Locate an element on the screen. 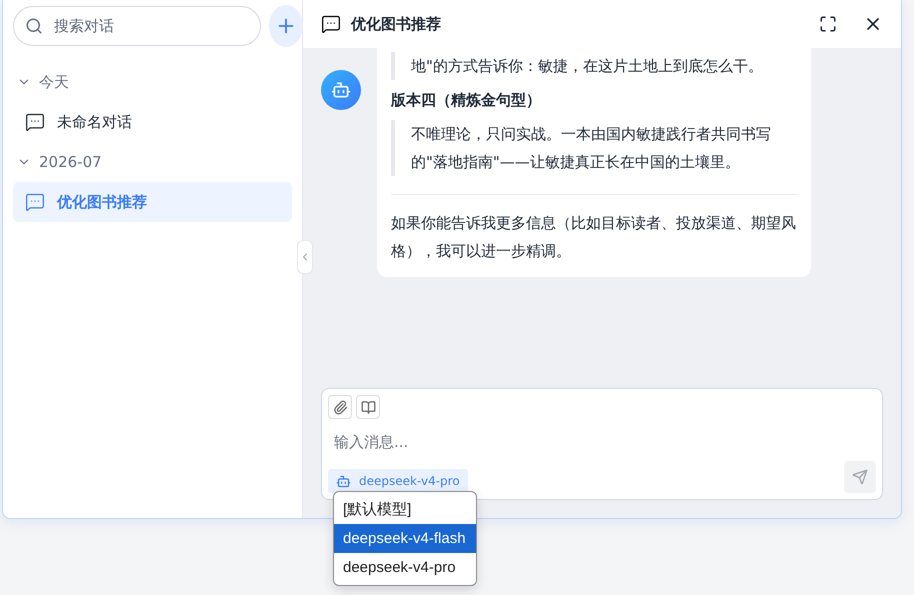 The width and height of the screenshot is (914, 595). model-option: [默认模型] is located at coordinates (405, 509).